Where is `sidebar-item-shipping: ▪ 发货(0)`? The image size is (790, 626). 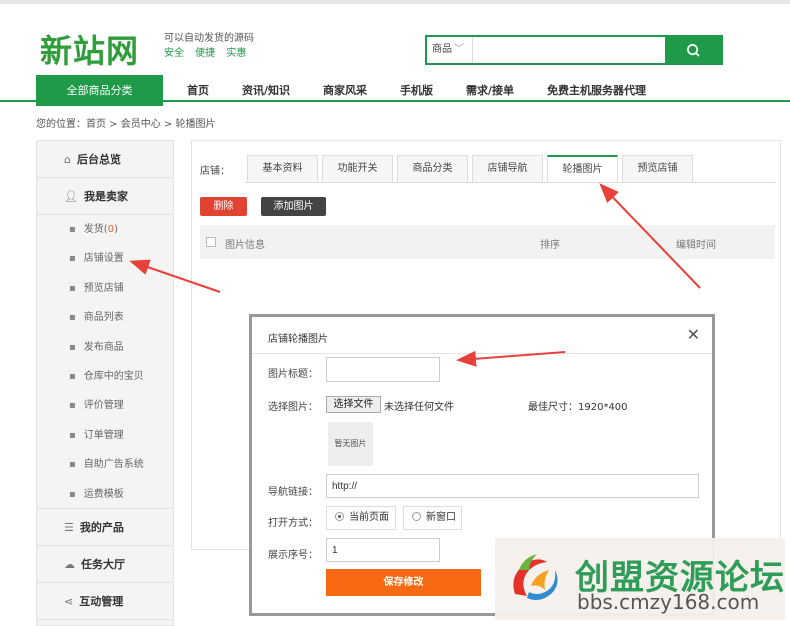
sidebar-item-shipping: ▪ 发货(0) is located at coordinates (105, 229).